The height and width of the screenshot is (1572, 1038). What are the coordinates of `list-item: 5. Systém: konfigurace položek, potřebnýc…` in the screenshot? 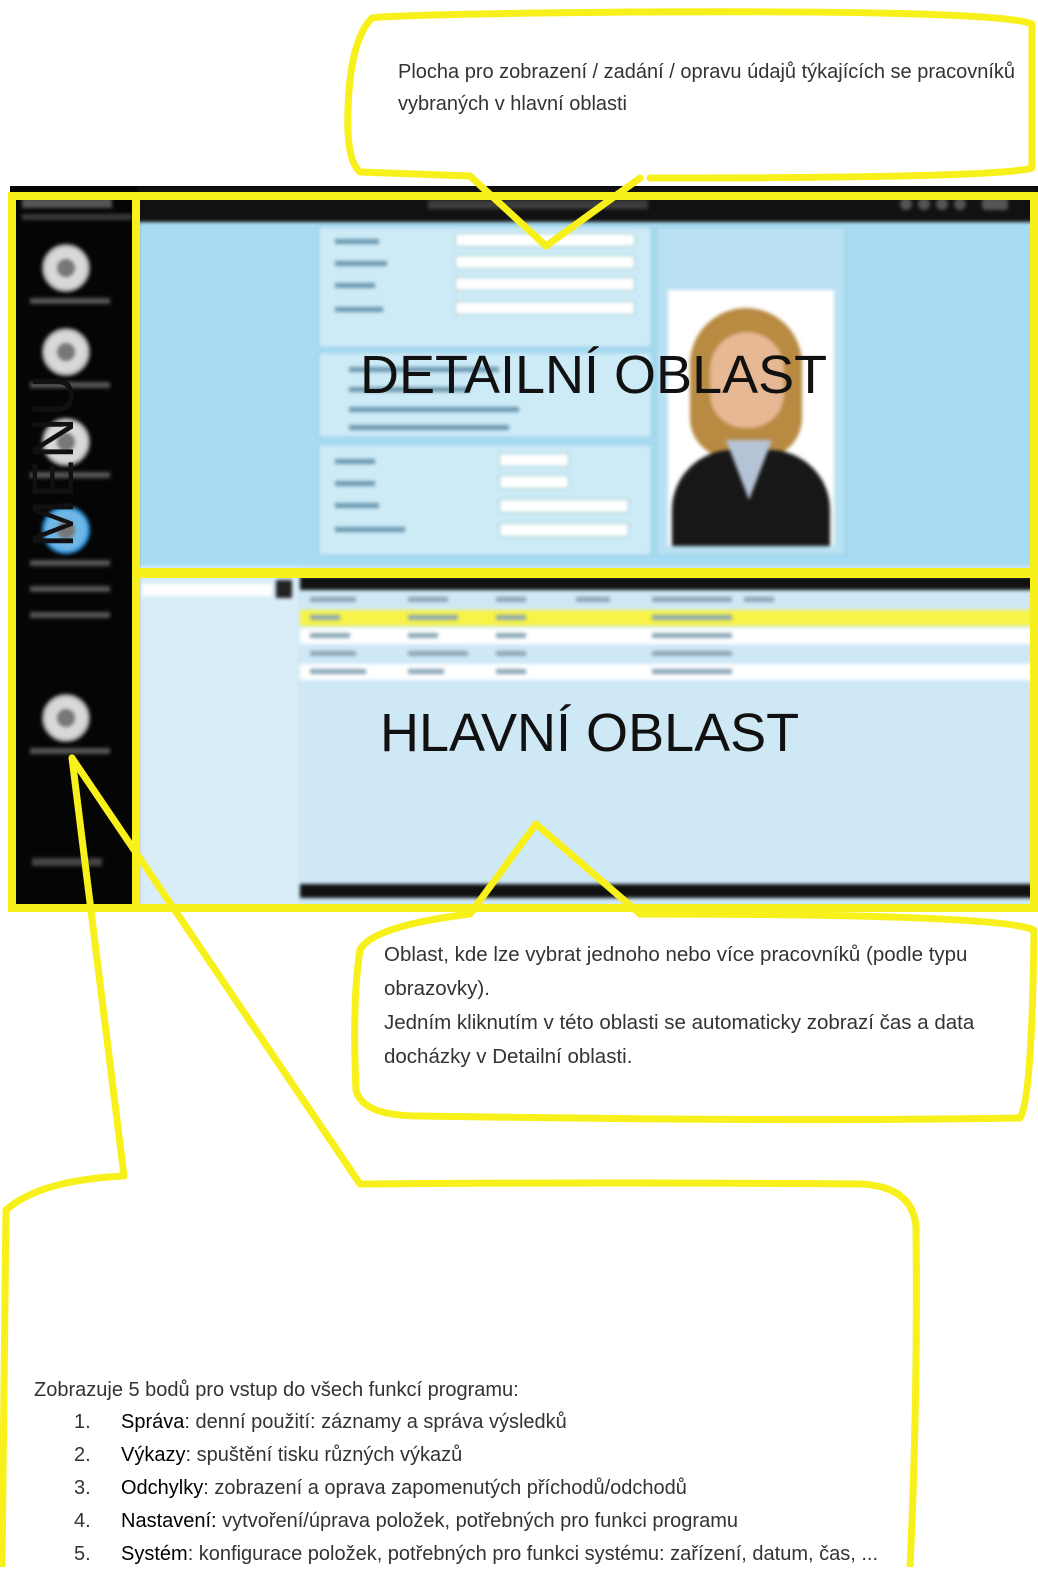 It's located at (459, 1554).